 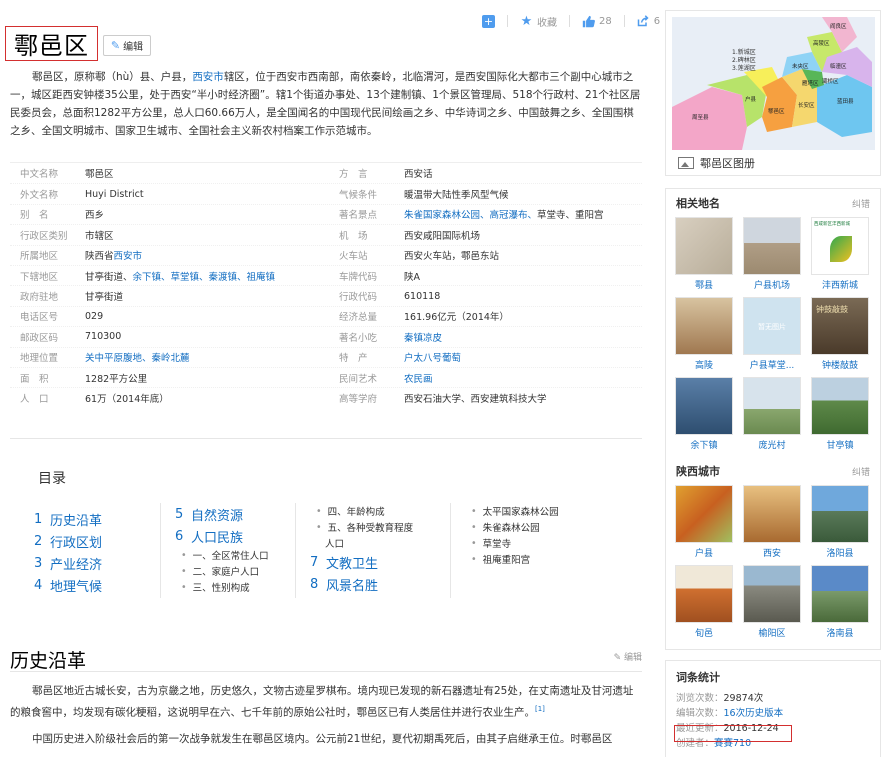 What do you see at coordinates (222, 571) in the screenshot?
I see `toc-subitem: • 二、家庭户人口` at bounding box center [222, 571].